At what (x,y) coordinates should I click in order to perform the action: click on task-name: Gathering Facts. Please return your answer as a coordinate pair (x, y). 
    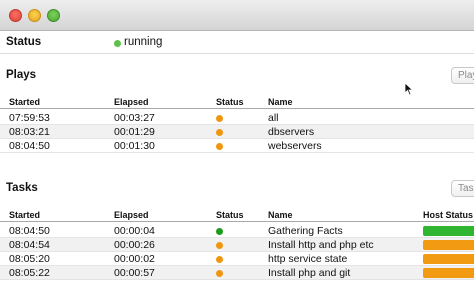
    Looking at the image, I should click on (305, 231).